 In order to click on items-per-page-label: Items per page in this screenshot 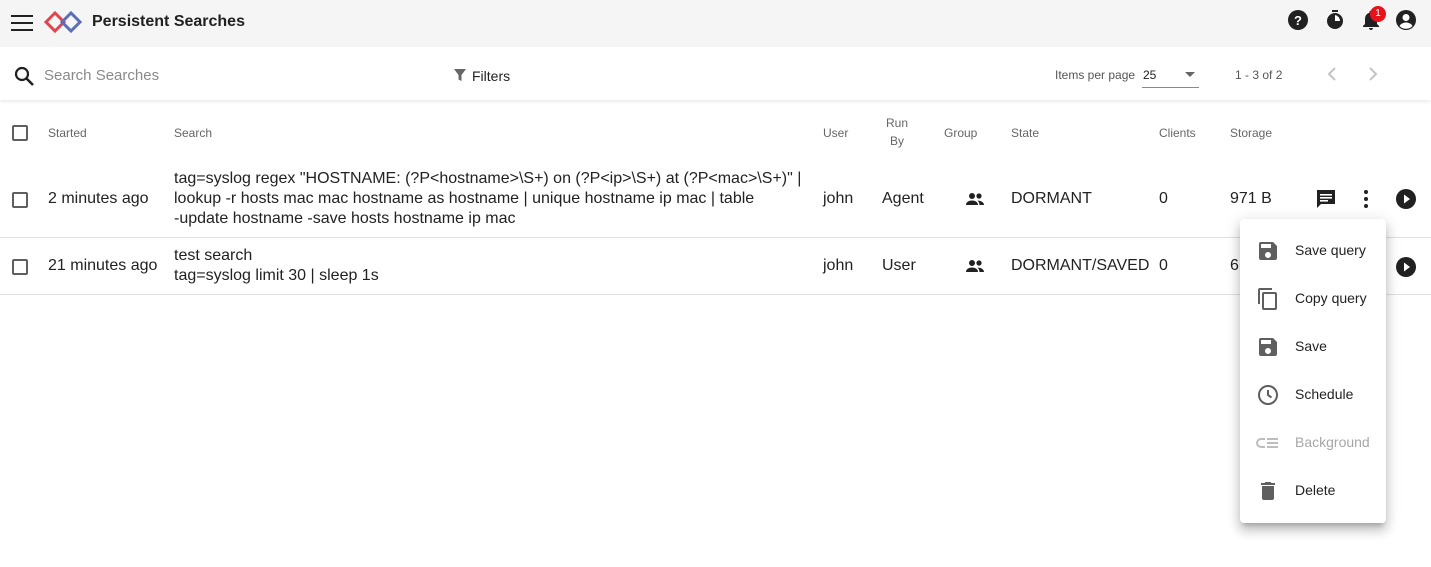, I will do `click(1095, 75)`.